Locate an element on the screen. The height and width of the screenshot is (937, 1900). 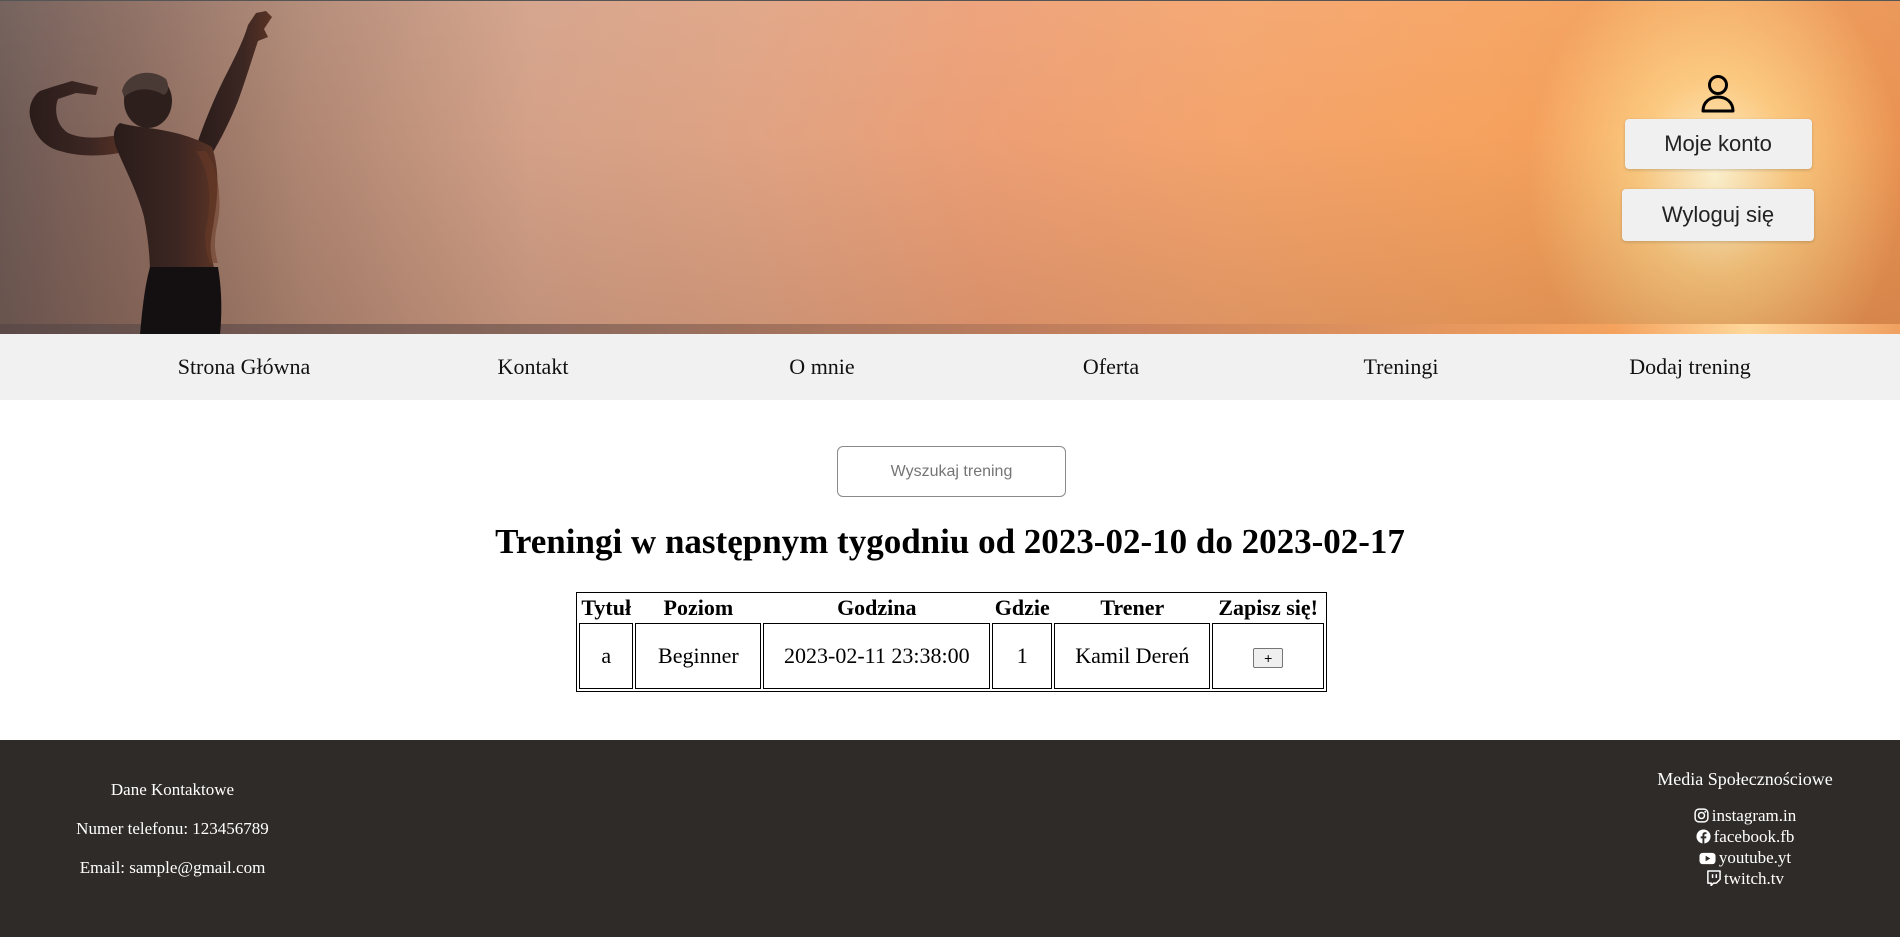
social-label-twitch: twitch.tv is located at coordinates (1754, 878).